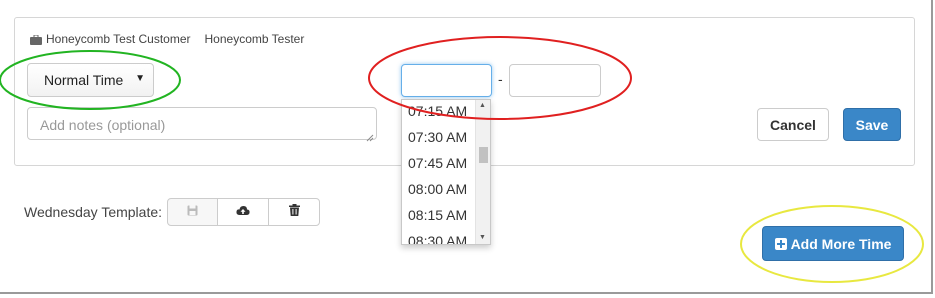 Image resolution: width=935 pixels, height=298 pixels. I want to click on cancel-button: Cancel, so click(793, 124).